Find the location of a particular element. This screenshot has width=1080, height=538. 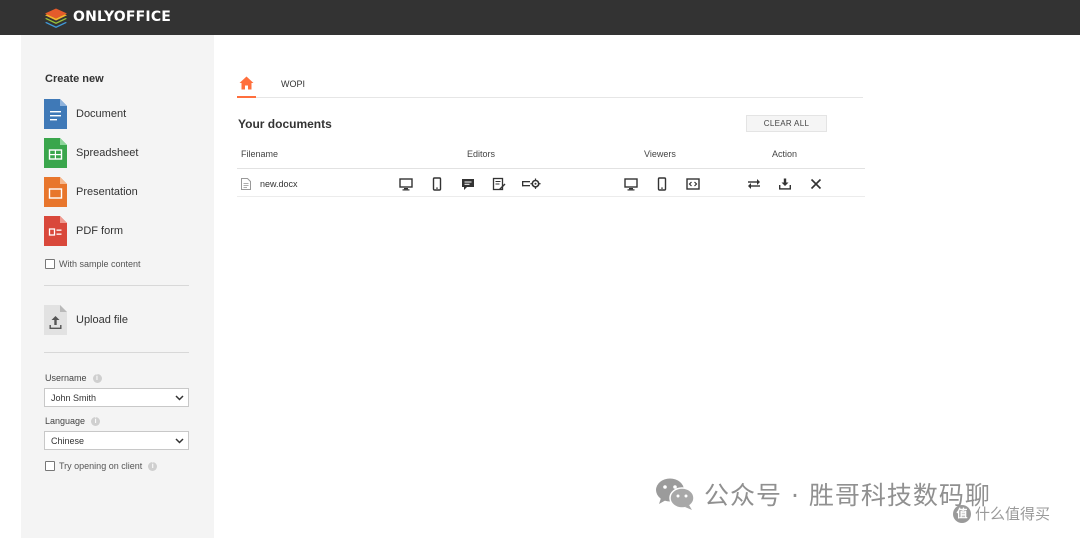

convert-arrows-icon is located at coordinates (754, 184).